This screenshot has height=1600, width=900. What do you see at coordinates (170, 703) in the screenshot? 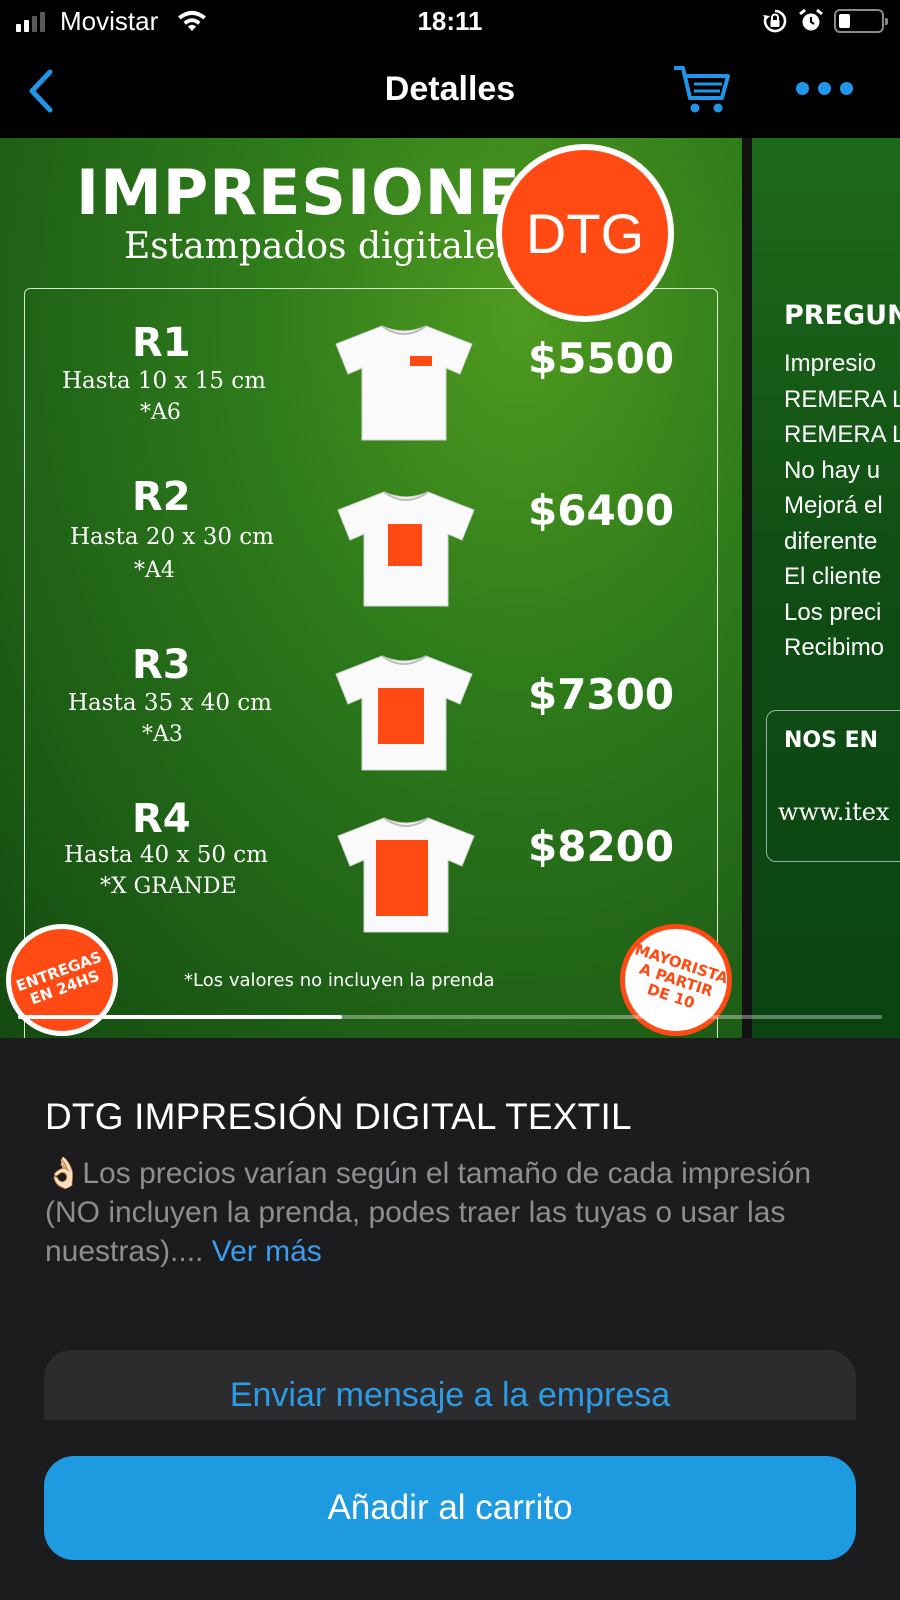
I see `row-size: Hasta 35 x 40 cm` at bounding box center [170, 703].